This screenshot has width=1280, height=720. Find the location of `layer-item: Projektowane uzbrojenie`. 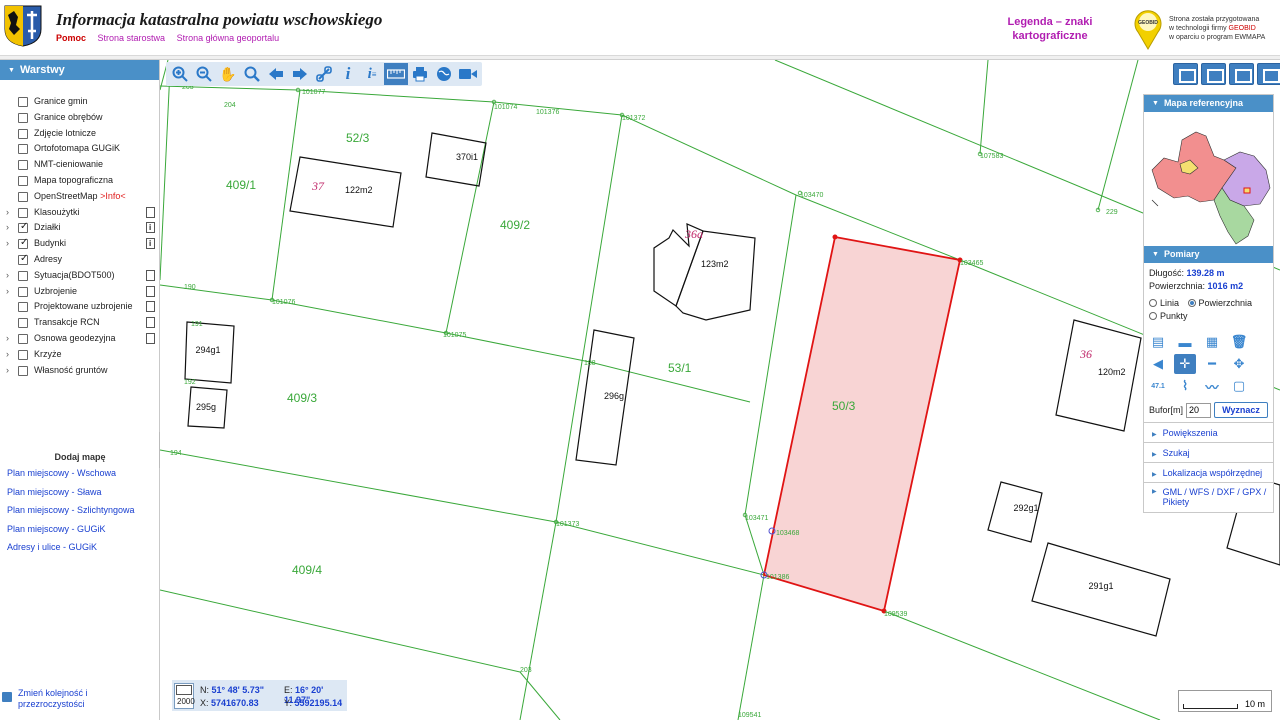

layer-item: Projektowane uzbrojenie is located at coordinates (79, 307).